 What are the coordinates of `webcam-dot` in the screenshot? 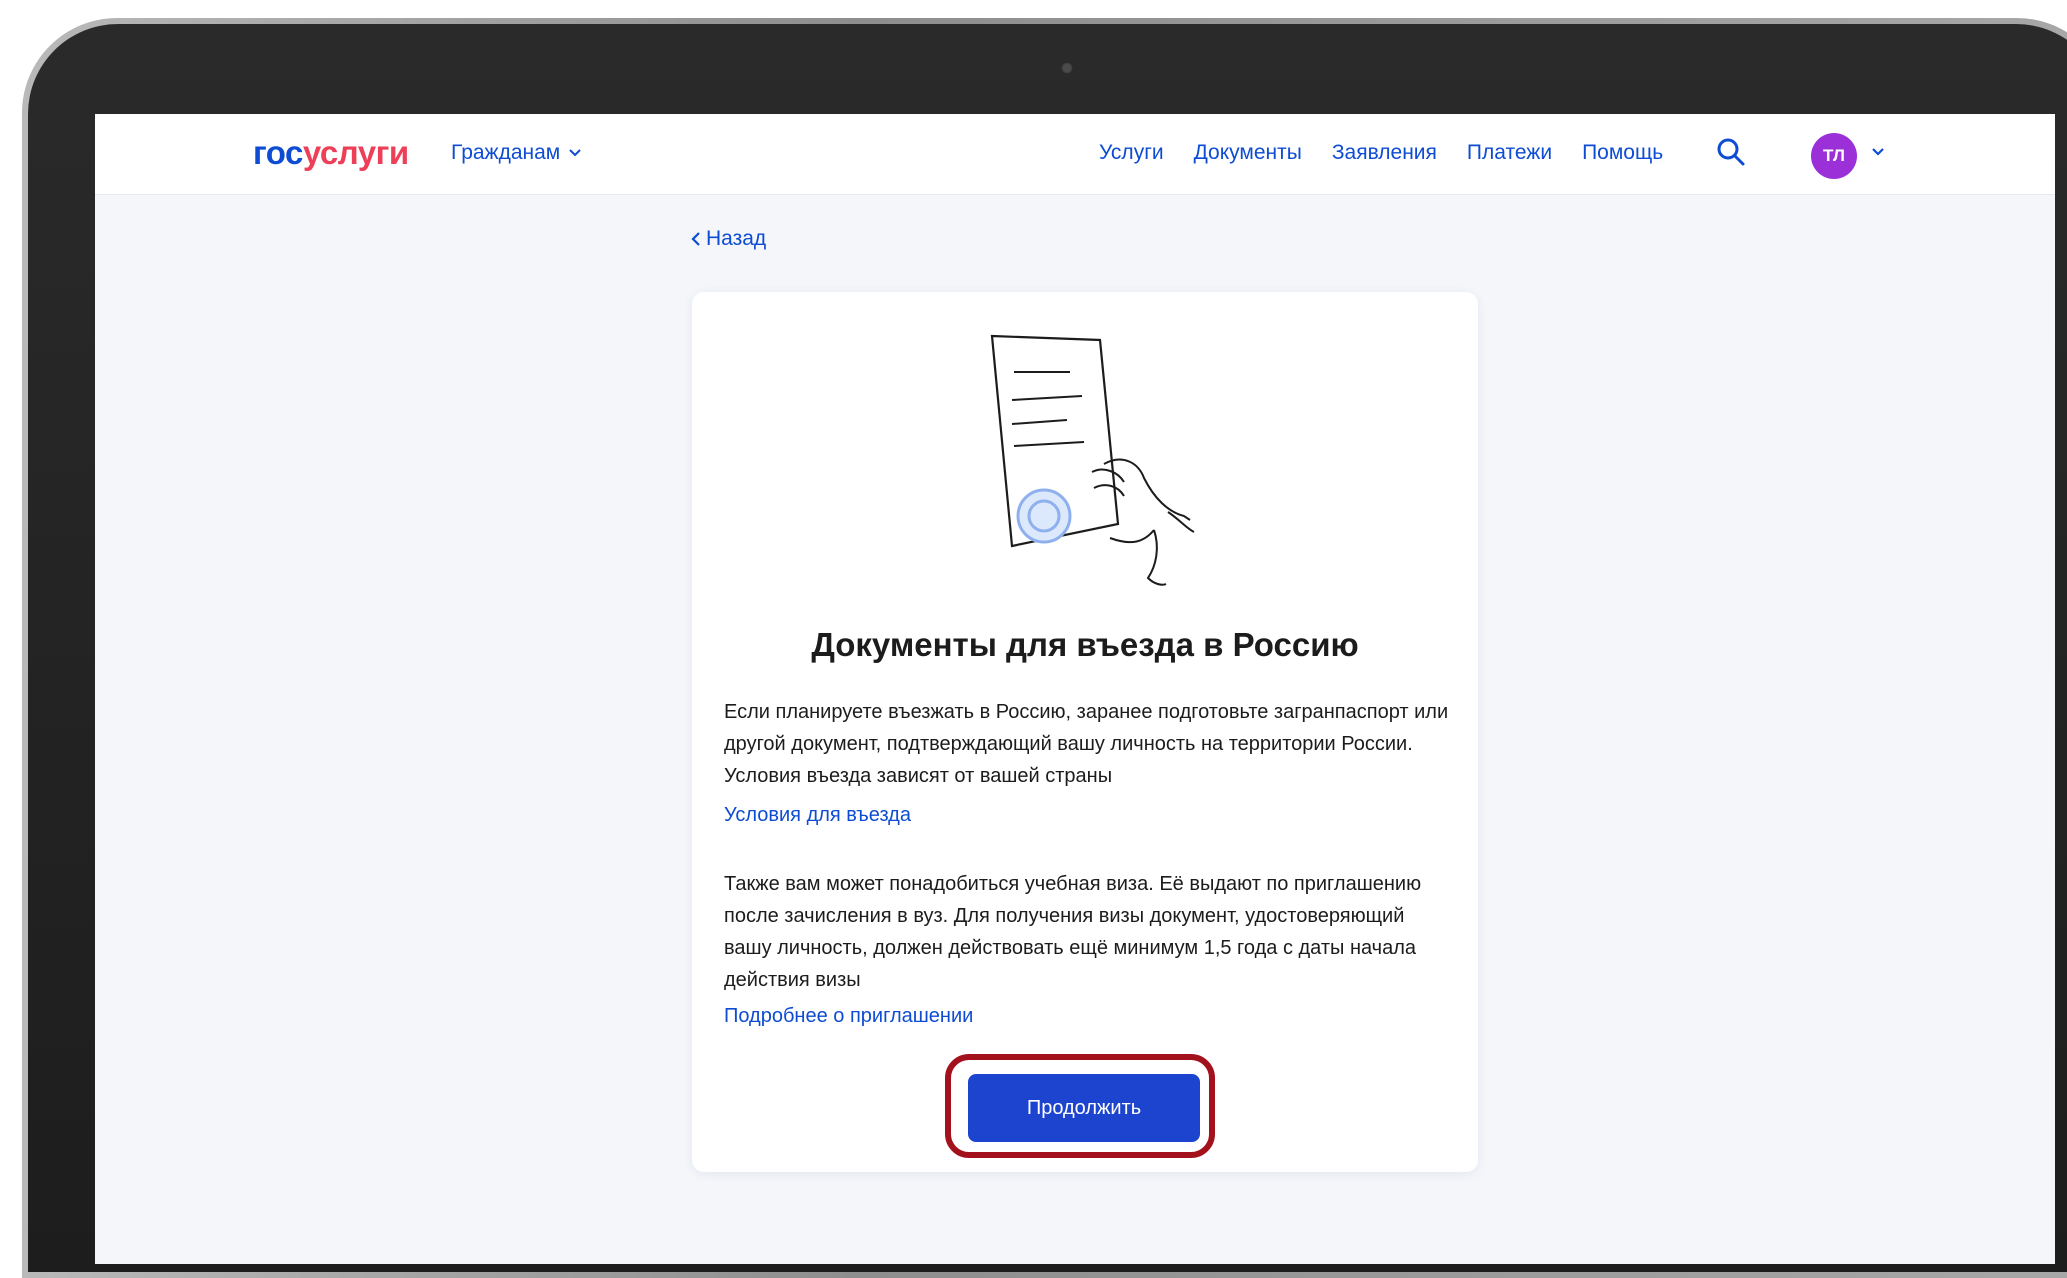 It's located at (1067, 68).